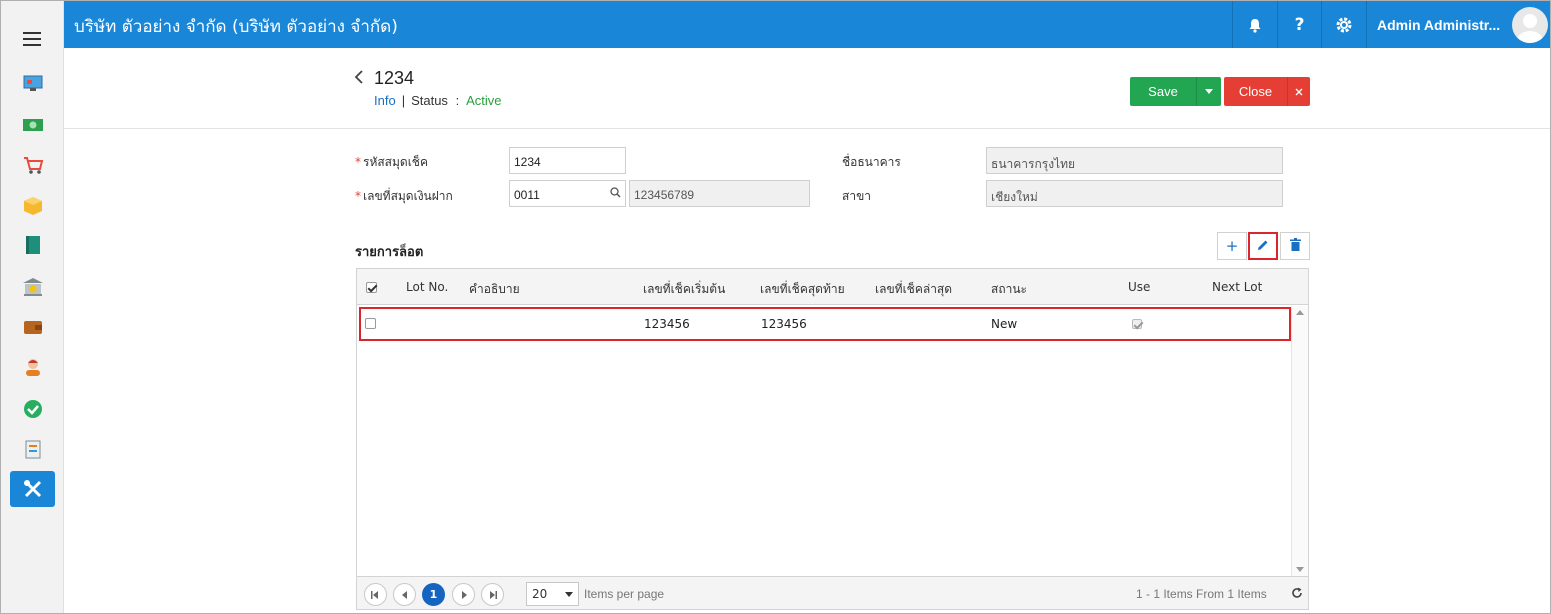 The height and width of the screenshot is (614, 1551). Describe the element at coordinates (719, 193) in the screenshot. I see `account-name-field: 123456789` at that location.